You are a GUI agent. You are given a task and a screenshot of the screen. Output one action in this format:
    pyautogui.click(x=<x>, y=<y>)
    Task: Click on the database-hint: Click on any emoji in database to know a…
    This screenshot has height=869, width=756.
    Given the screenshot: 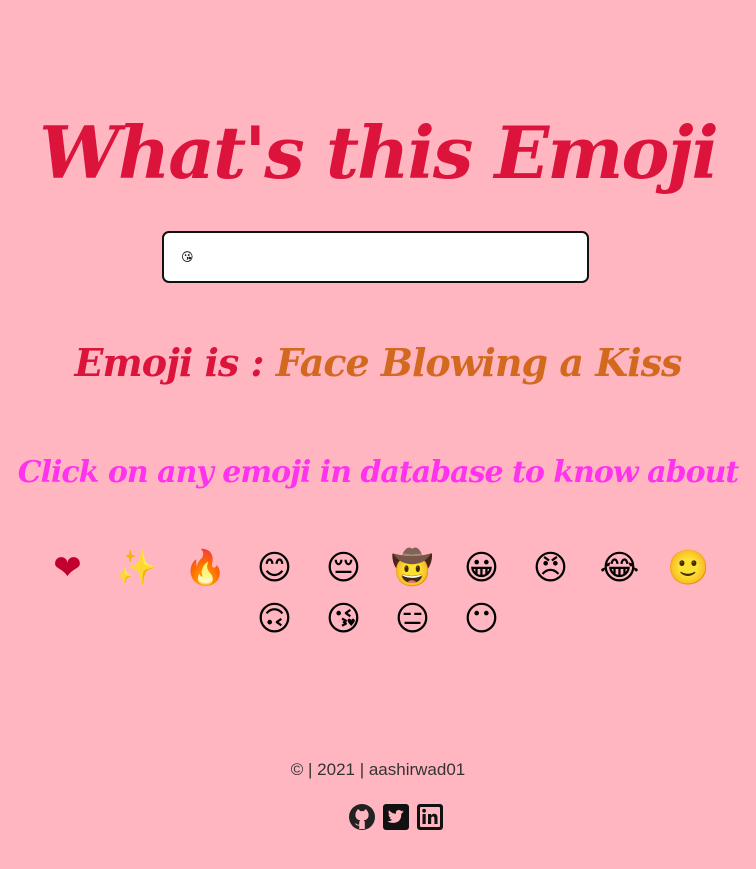 What is the action you would take?
    pyautogui.click(x=378, y=472)
    